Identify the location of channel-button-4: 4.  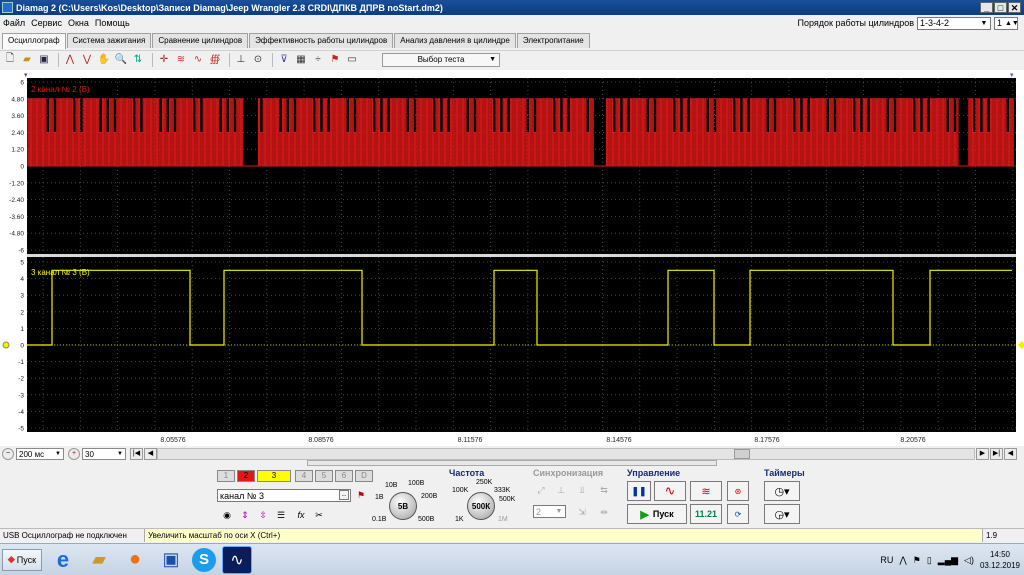
(304, 476).